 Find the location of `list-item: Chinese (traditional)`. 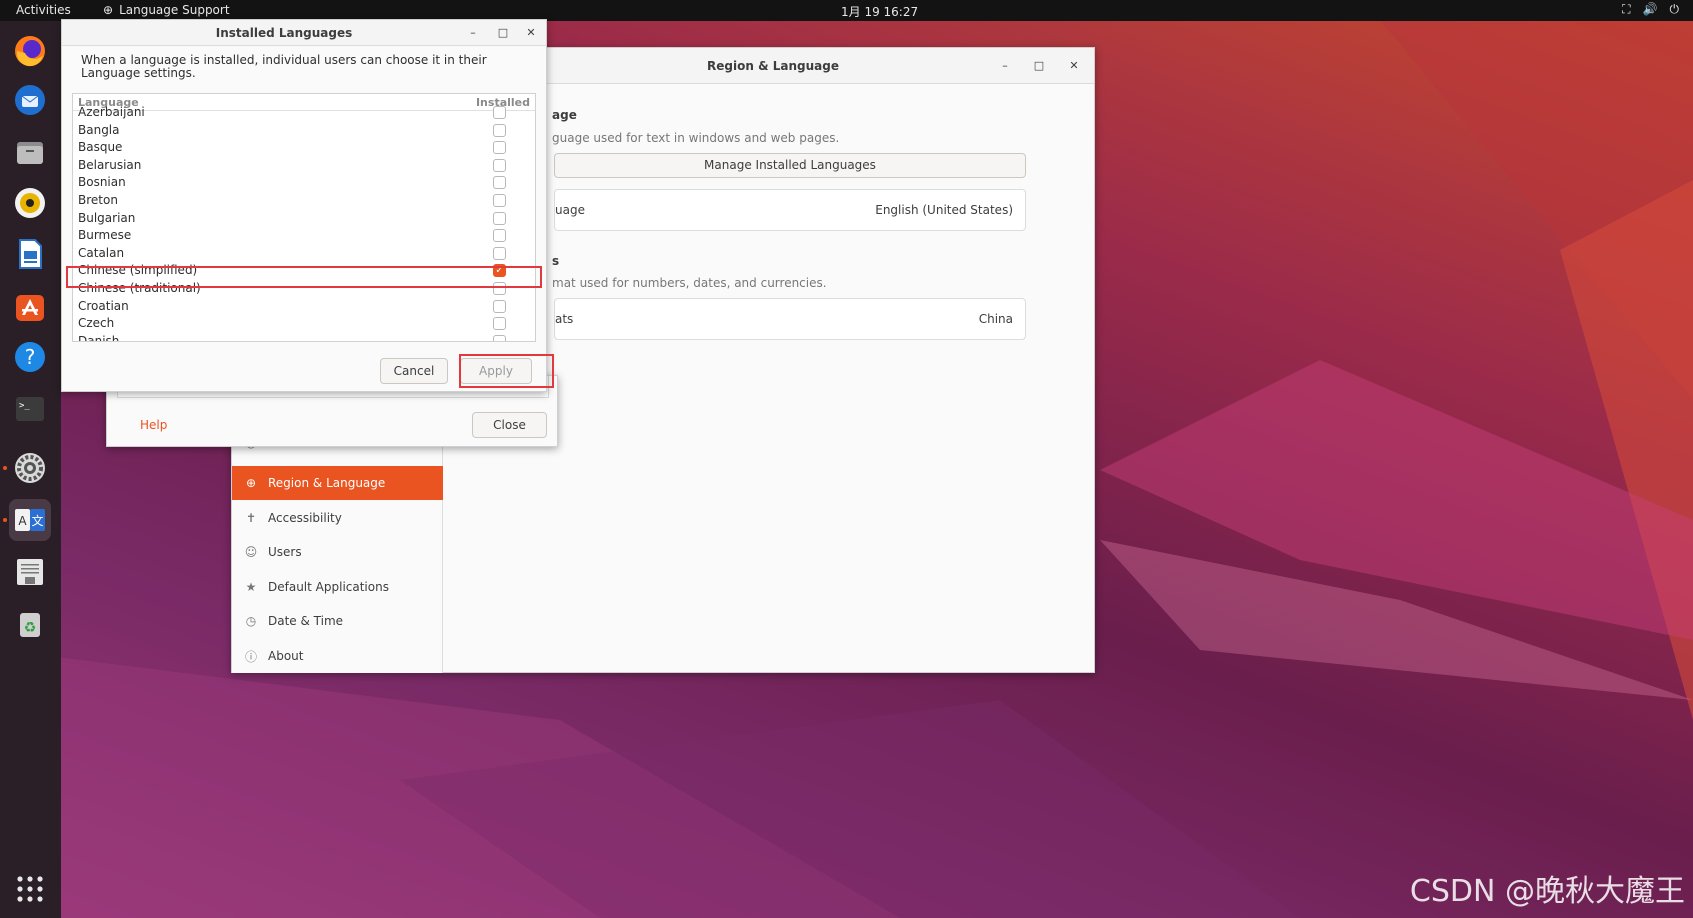

list-item: Chinese (traditional) is located at coordinates (304, 289).